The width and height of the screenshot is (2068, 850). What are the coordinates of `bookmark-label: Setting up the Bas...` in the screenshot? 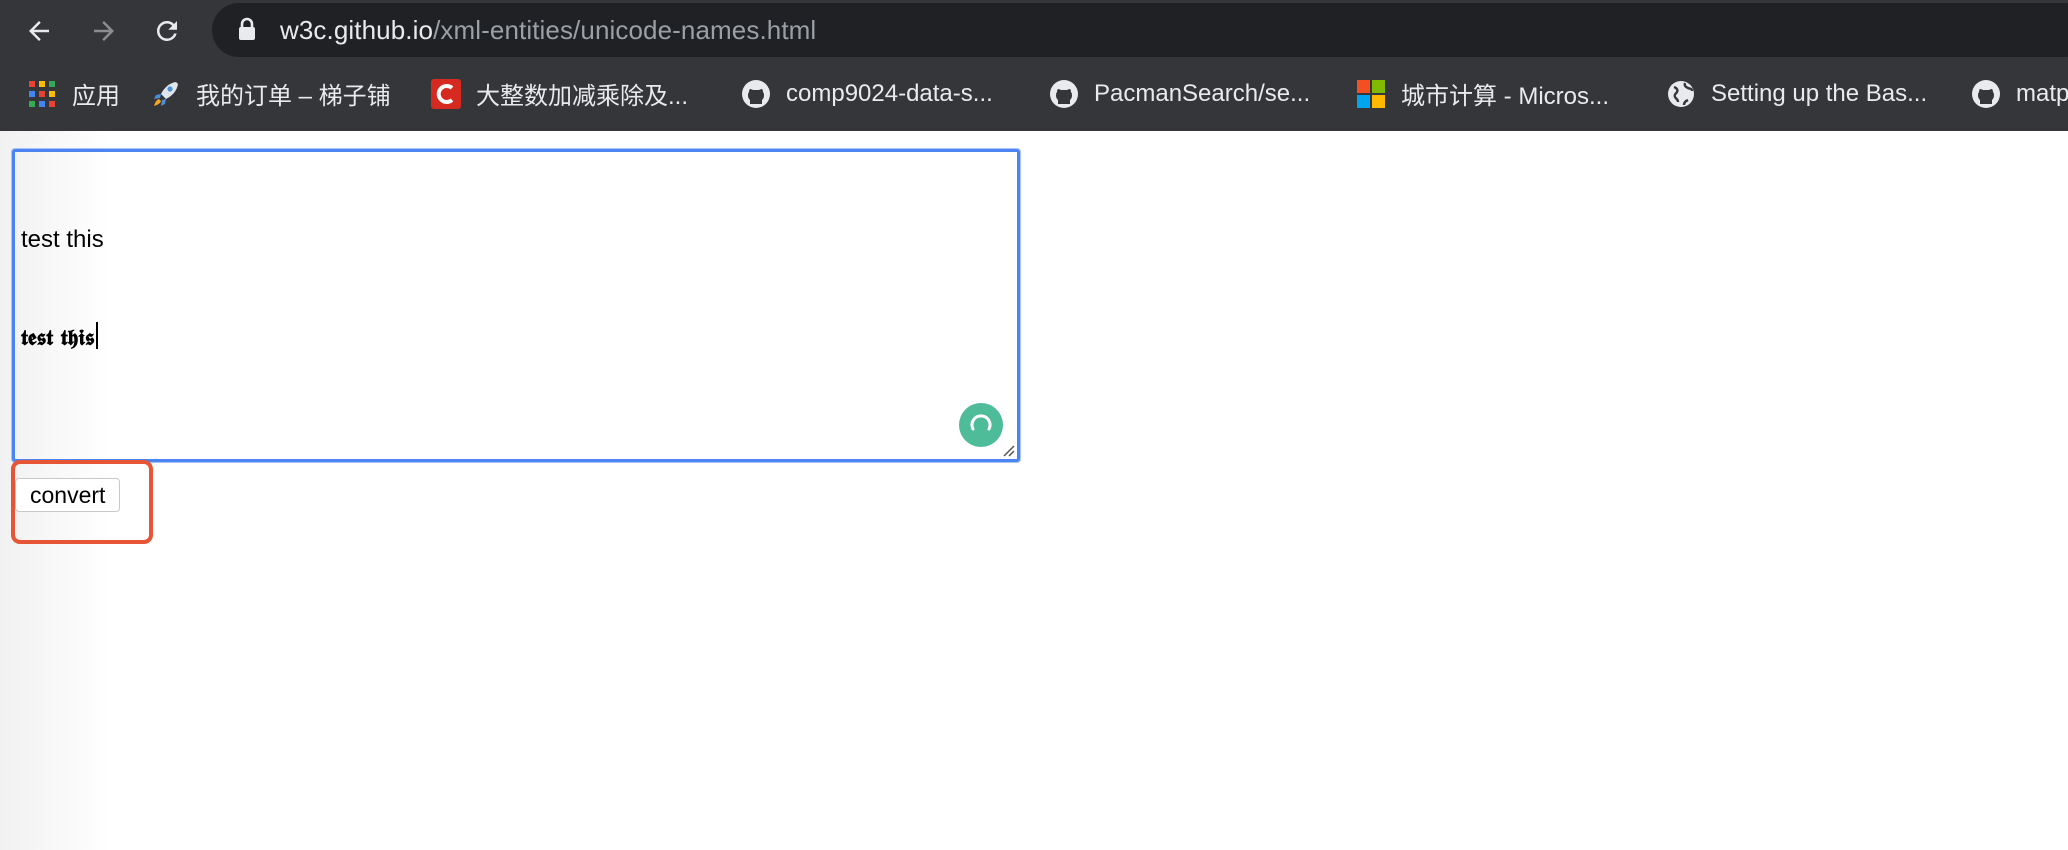 It's located at (1819, 93).